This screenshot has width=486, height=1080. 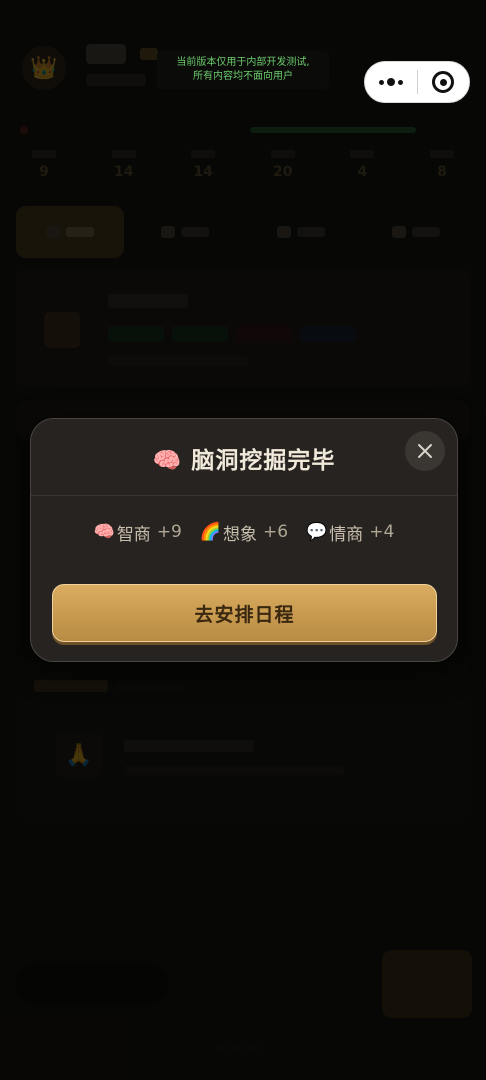 I want to click on reward-imagination: 🌈 想象 +6, so click(x=244, y=532).